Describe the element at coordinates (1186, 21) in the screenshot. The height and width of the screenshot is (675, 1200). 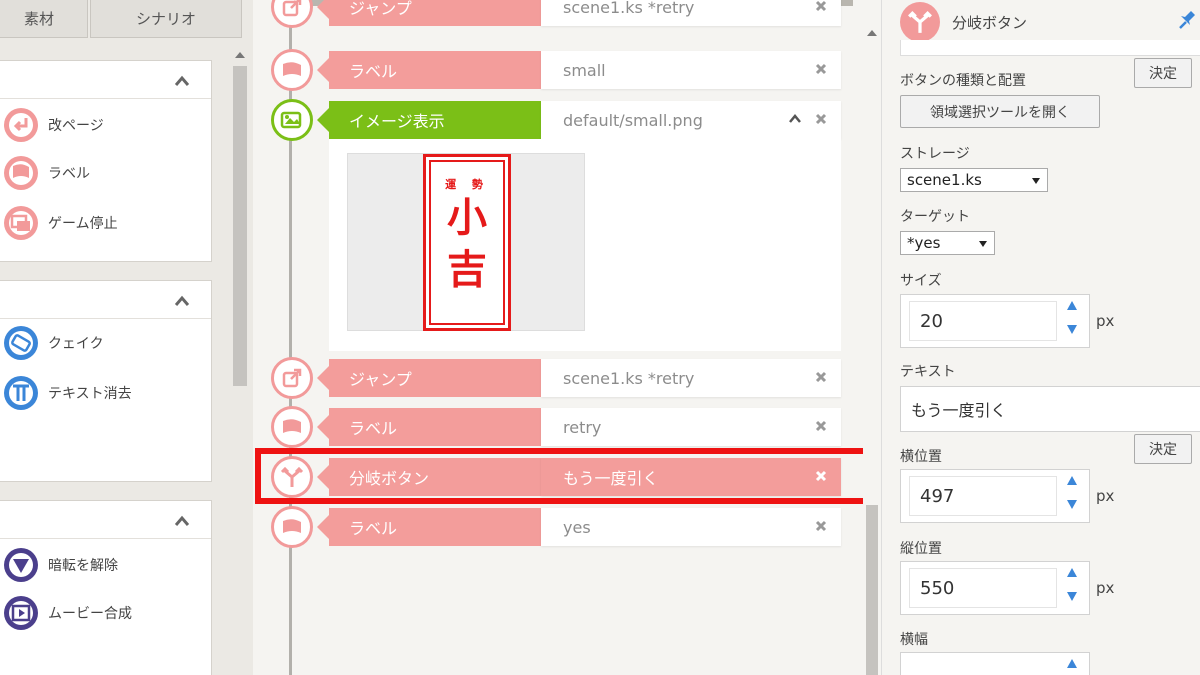
I see `pin-icon` at that location.